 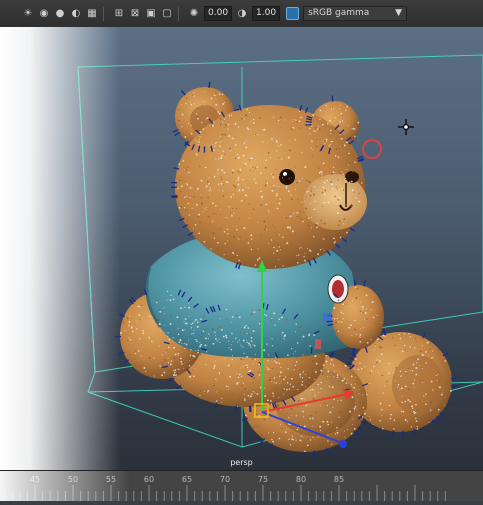 What do you see at coordinates (292, 13) in the screenshot?
I see `colorspace-icon` at bounding box center [292, 13].